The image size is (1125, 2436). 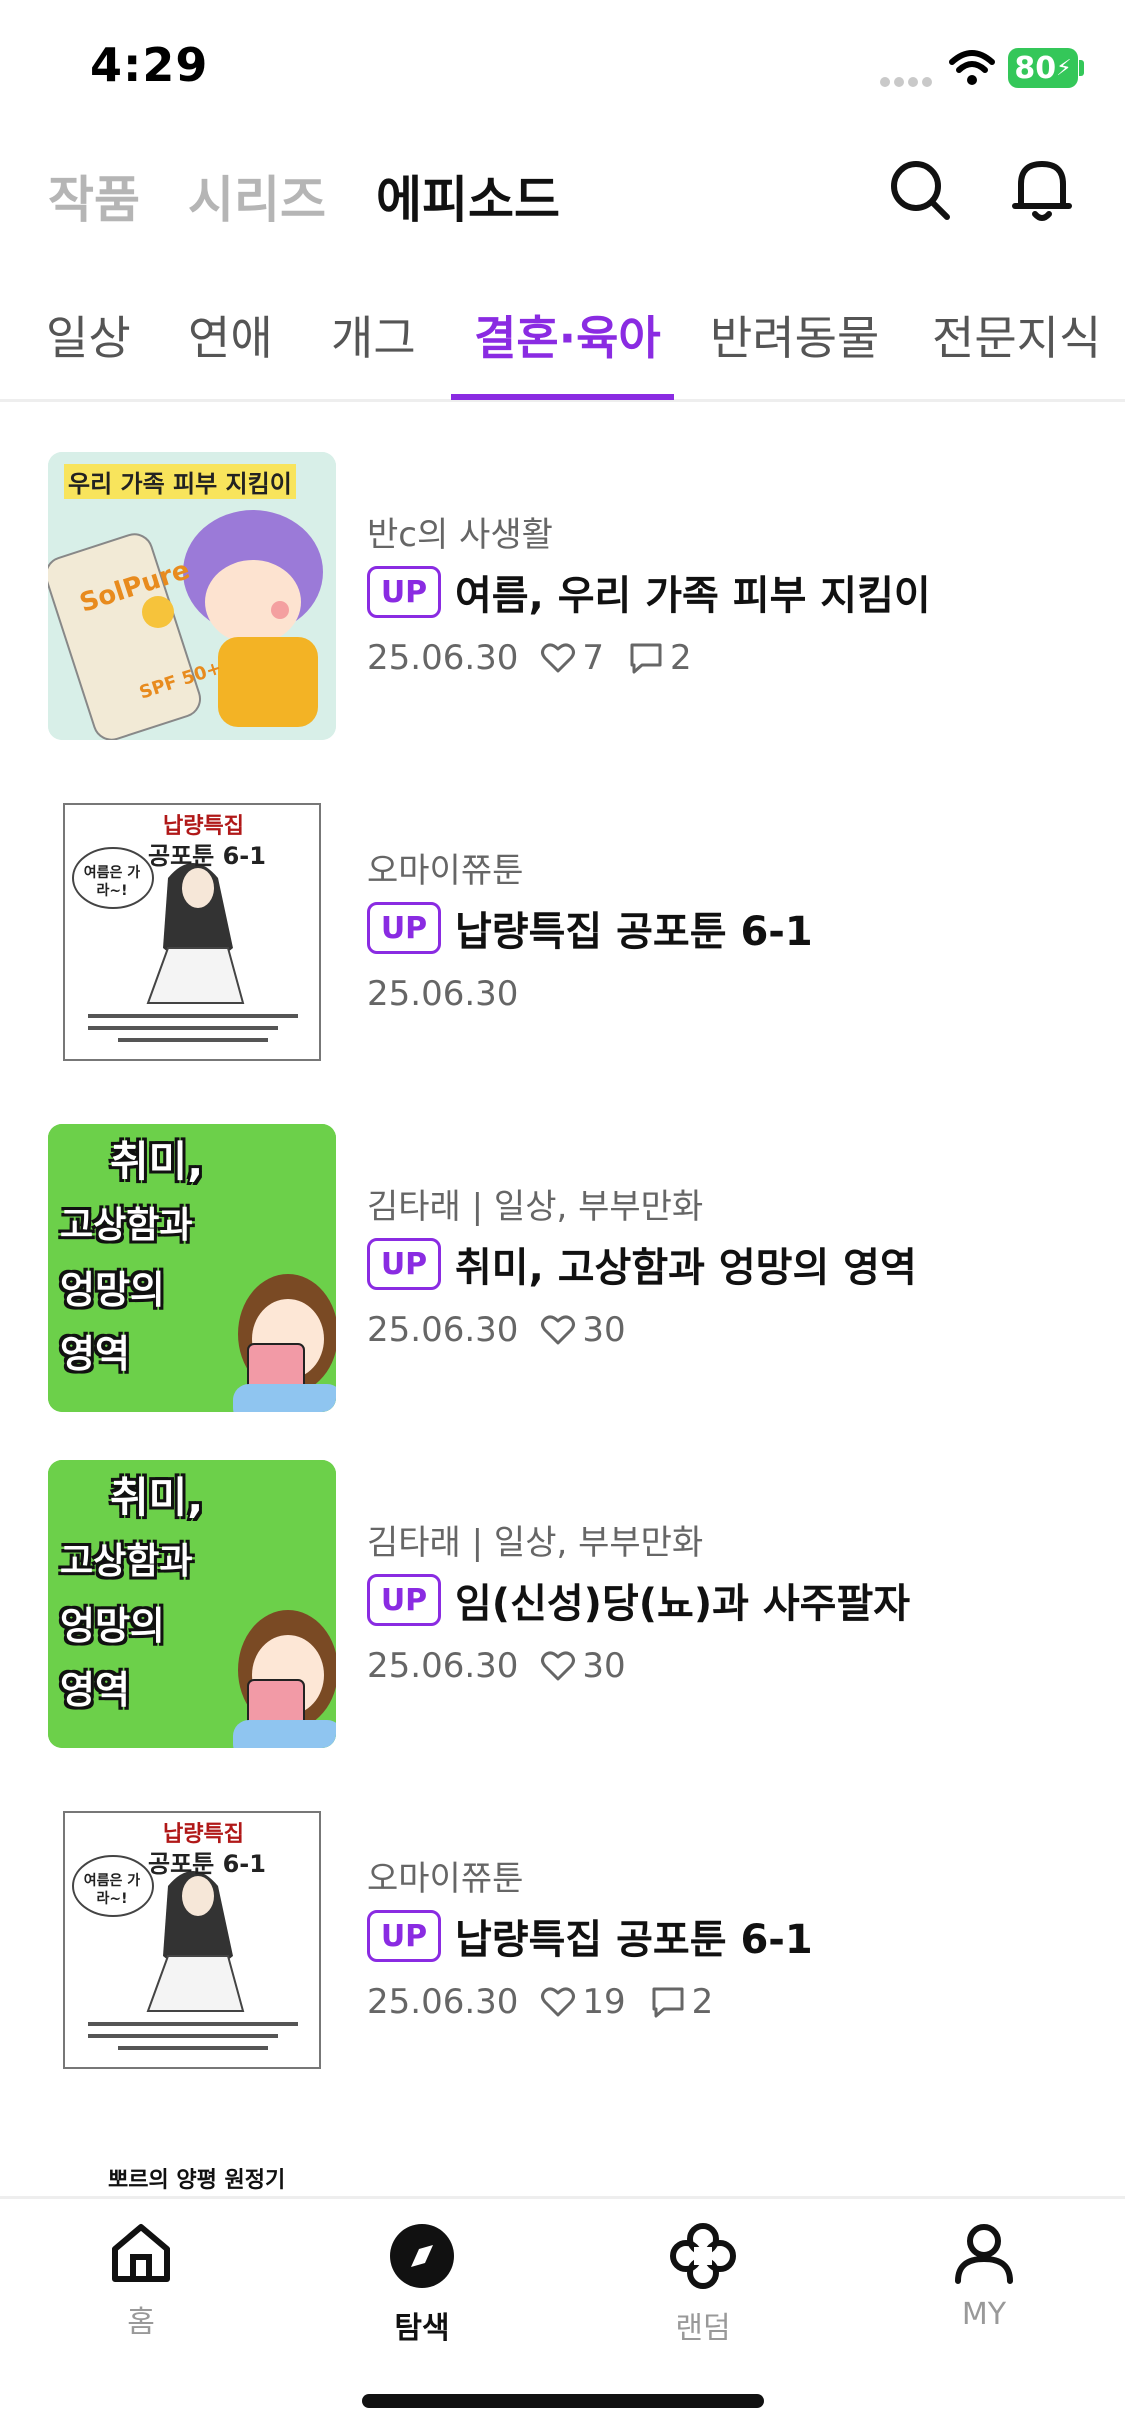 What do you see at coordinates (192, 596) in the screenshot?
I see `episode-thumbnail: 우리 가족 피부 지킴이 SolPure SPF 50+` at bounding box center [192, 596].